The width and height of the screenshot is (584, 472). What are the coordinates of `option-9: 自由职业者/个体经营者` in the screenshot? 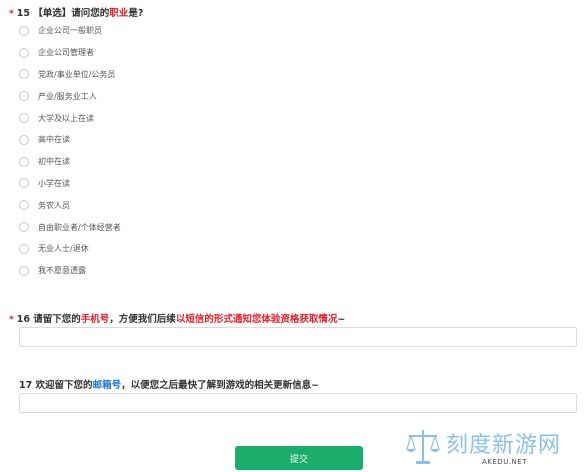 It's located at (70, 227).